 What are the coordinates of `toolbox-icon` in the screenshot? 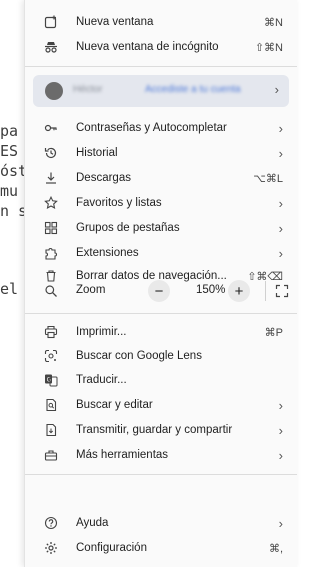 It's located at (51, 455).